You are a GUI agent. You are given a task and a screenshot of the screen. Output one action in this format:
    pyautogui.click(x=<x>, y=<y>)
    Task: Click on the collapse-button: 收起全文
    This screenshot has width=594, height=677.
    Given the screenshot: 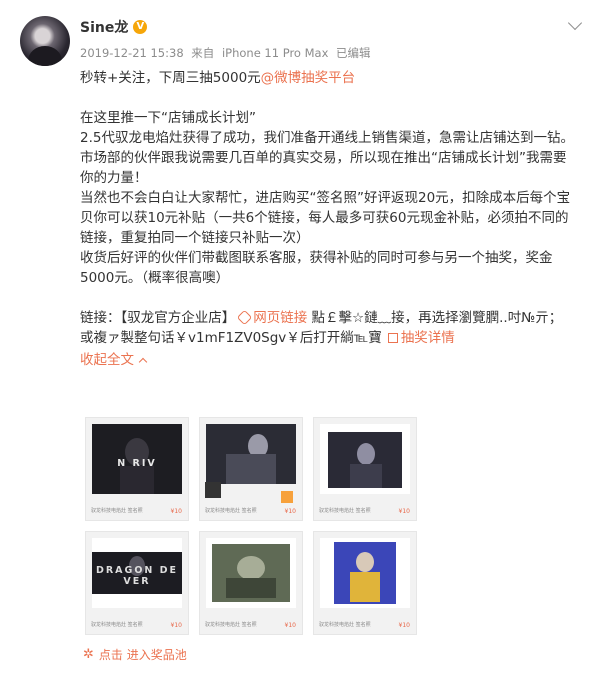 What is the action you would take?
    pyautogui.click(x=114, y=360)
    